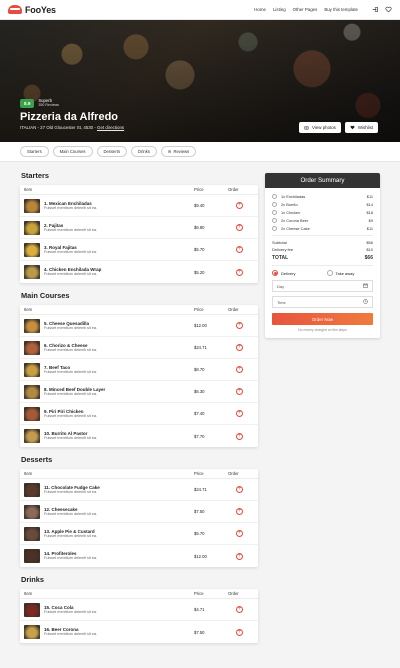 The height and width of the screenshot is (668, 400). Describe the element at coordinates (48, 105) in the screenshot. I see `rating-count: 350 Reviews` at that location.